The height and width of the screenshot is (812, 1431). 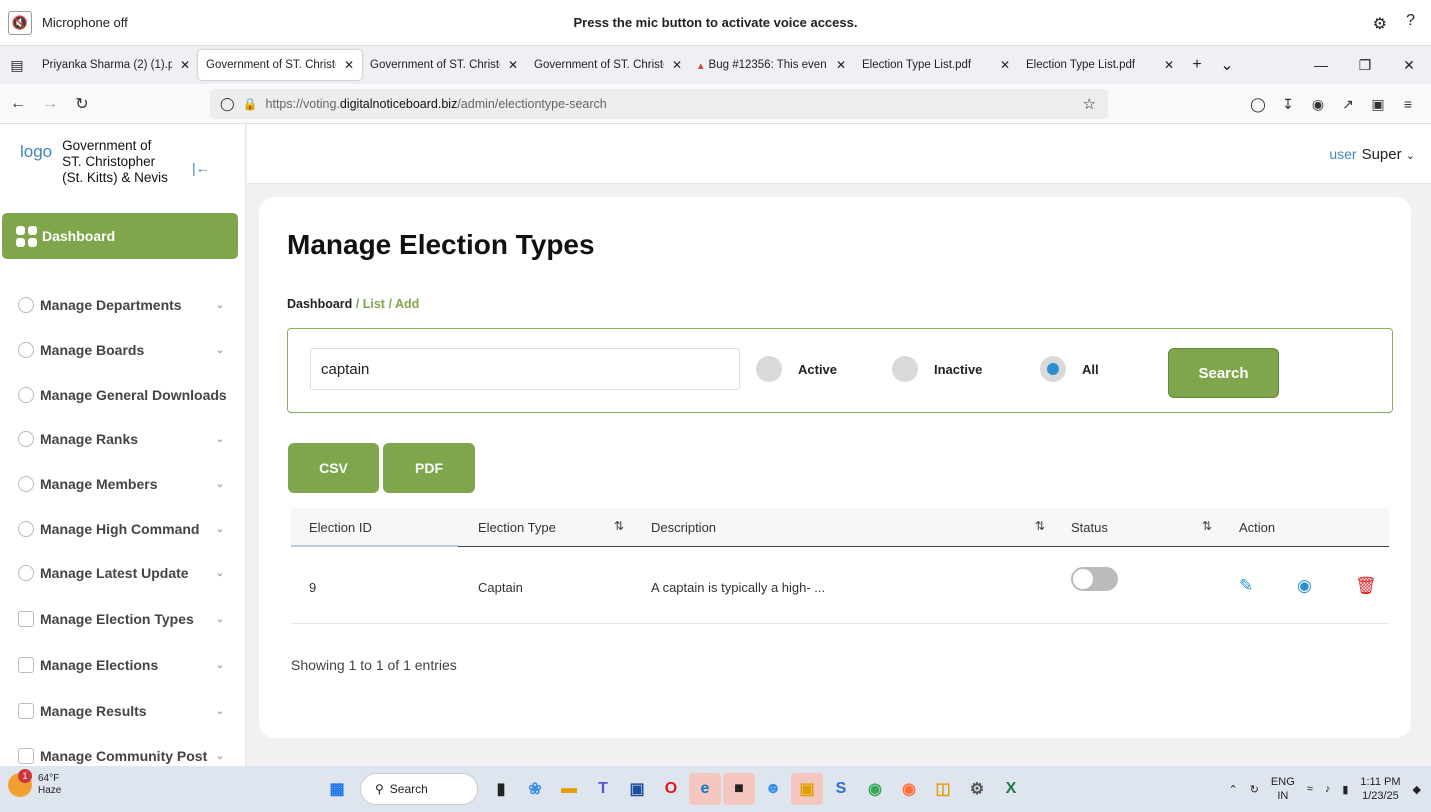 I want to click on file-explorer-icon: ▬, so click(x=569, y=789).